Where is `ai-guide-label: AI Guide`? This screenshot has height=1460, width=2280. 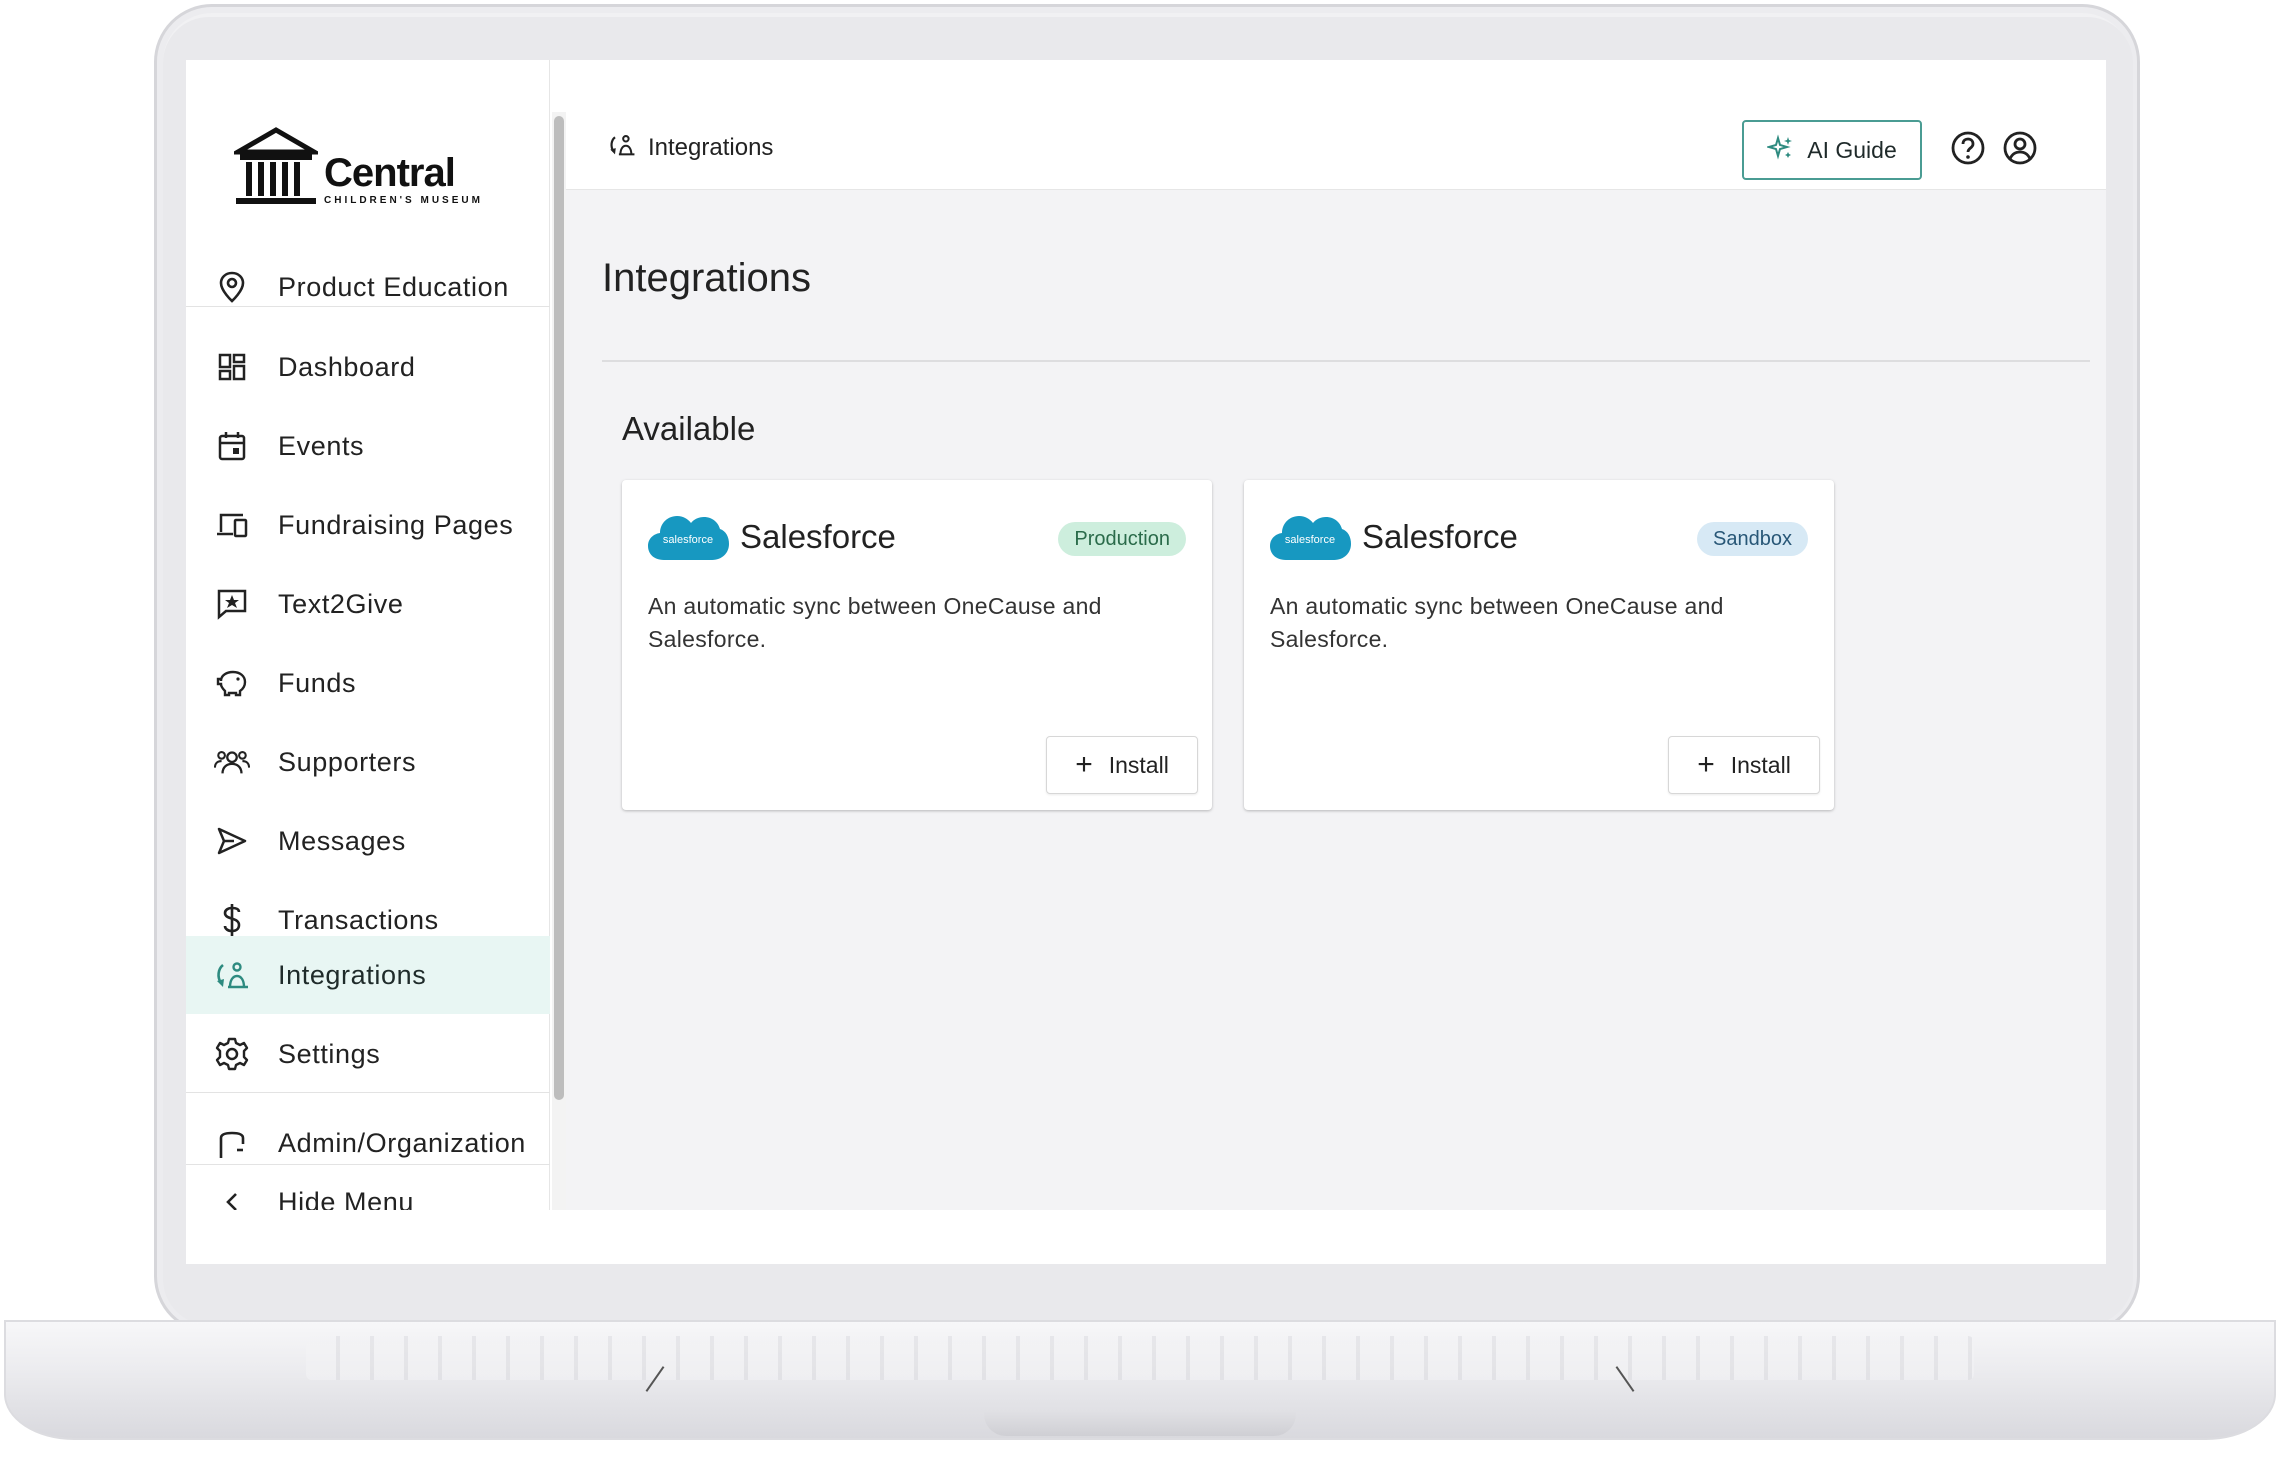
ai-guide-label: AI Guide is located at coordinates (1852, 149).